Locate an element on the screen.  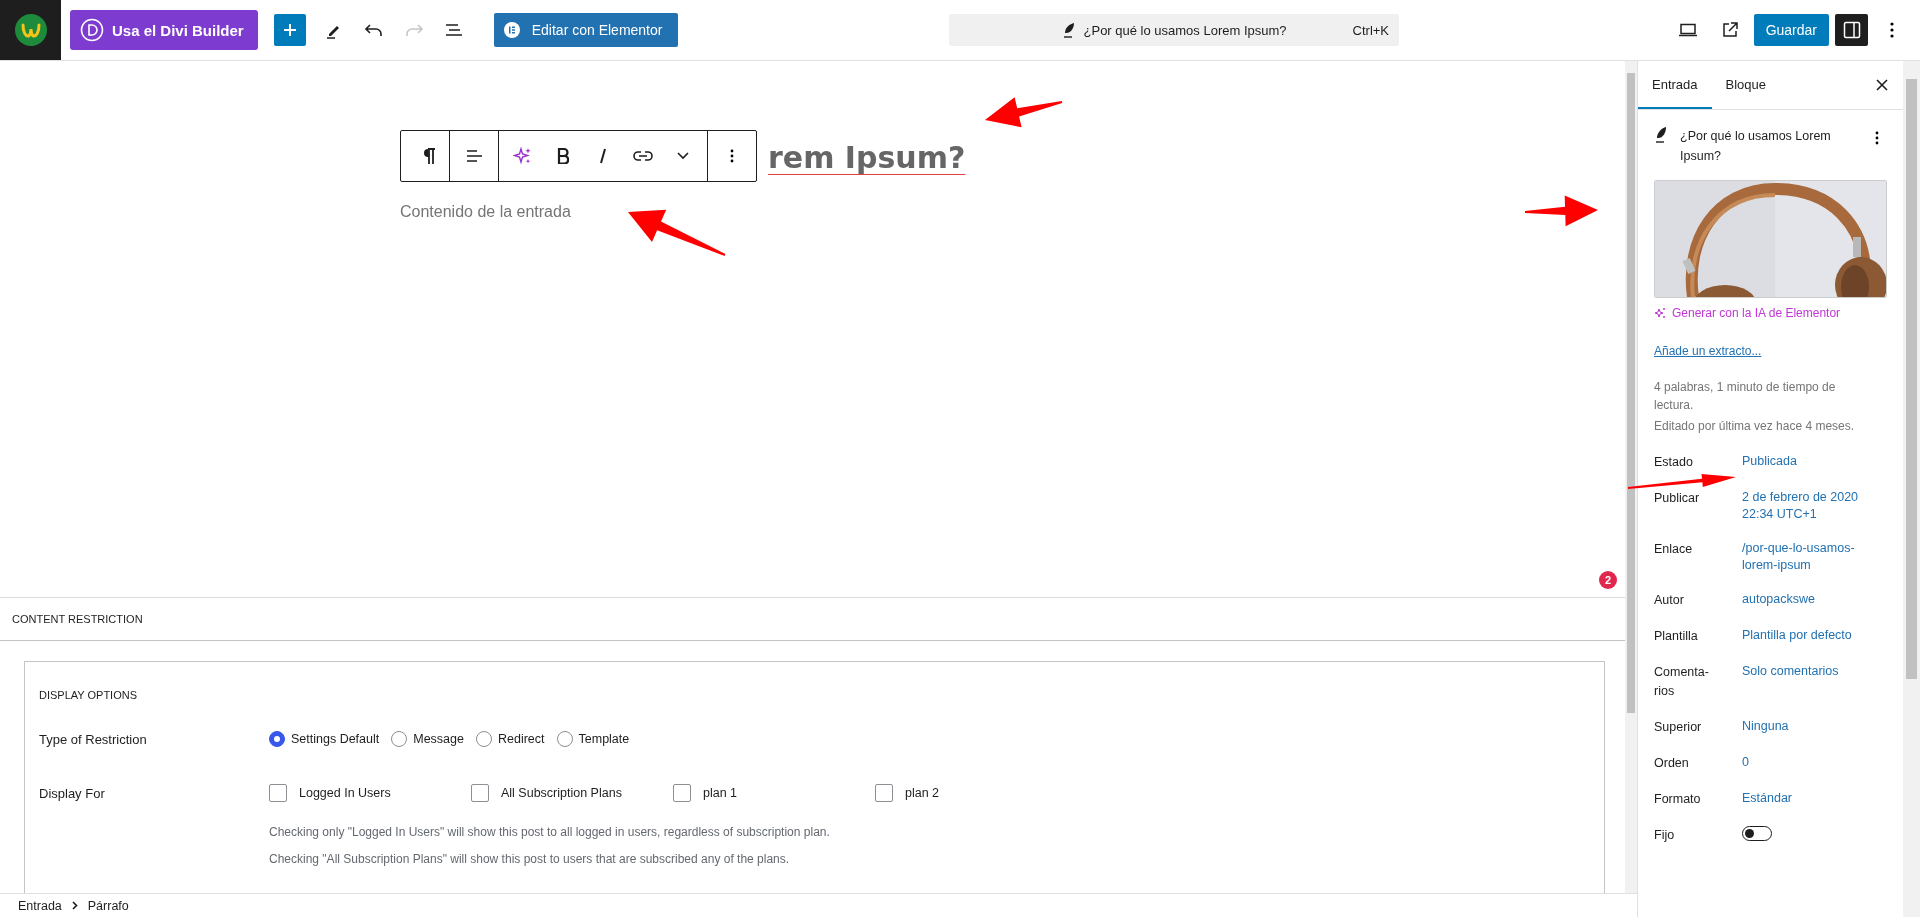
divi-builder-button: Usa el Divi Builder is located at coordinates (164, 30).